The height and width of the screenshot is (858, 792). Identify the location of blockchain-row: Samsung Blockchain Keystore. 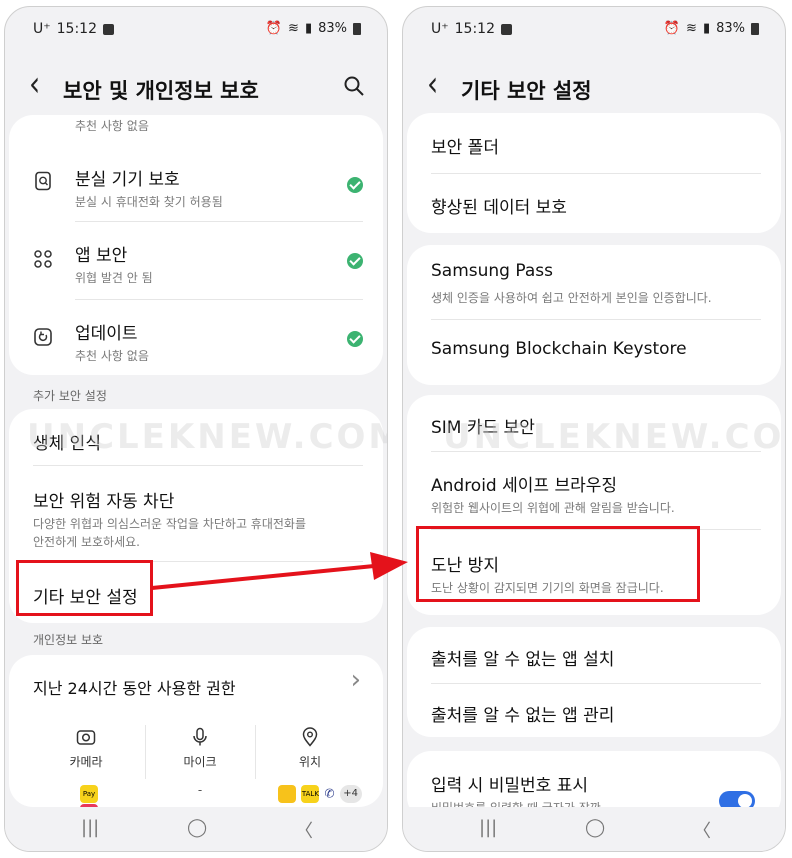
(594, 353).